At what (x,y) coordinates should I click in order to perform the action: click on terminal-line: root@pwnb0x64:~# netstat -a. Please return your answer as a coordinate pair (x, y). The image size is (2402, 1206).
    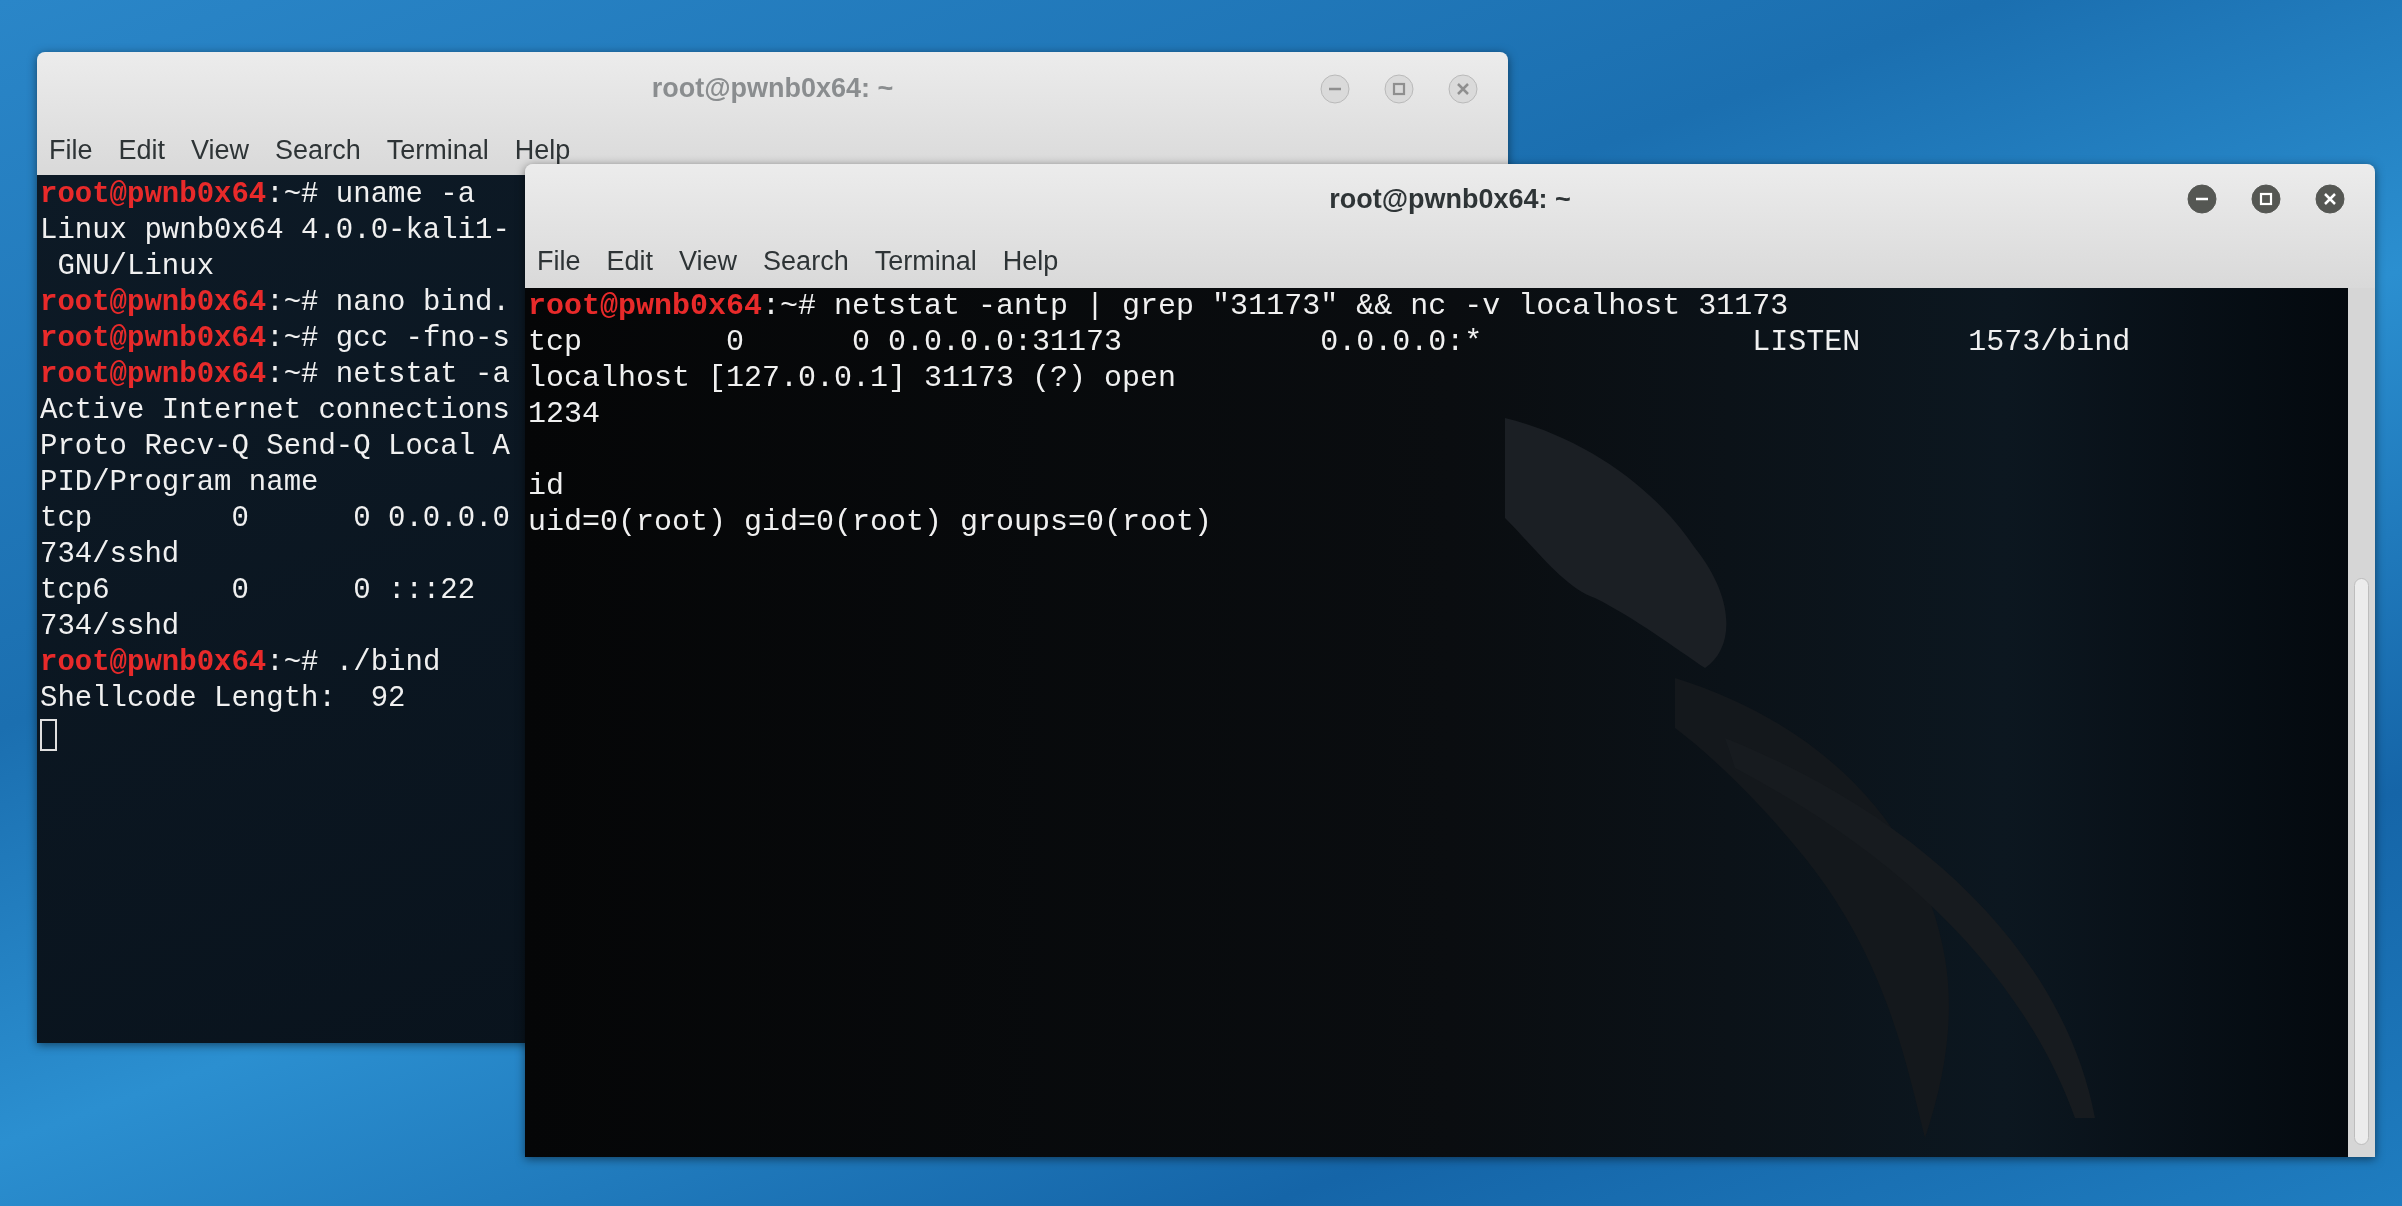
    Looking at the image, I should click on (275, 375).